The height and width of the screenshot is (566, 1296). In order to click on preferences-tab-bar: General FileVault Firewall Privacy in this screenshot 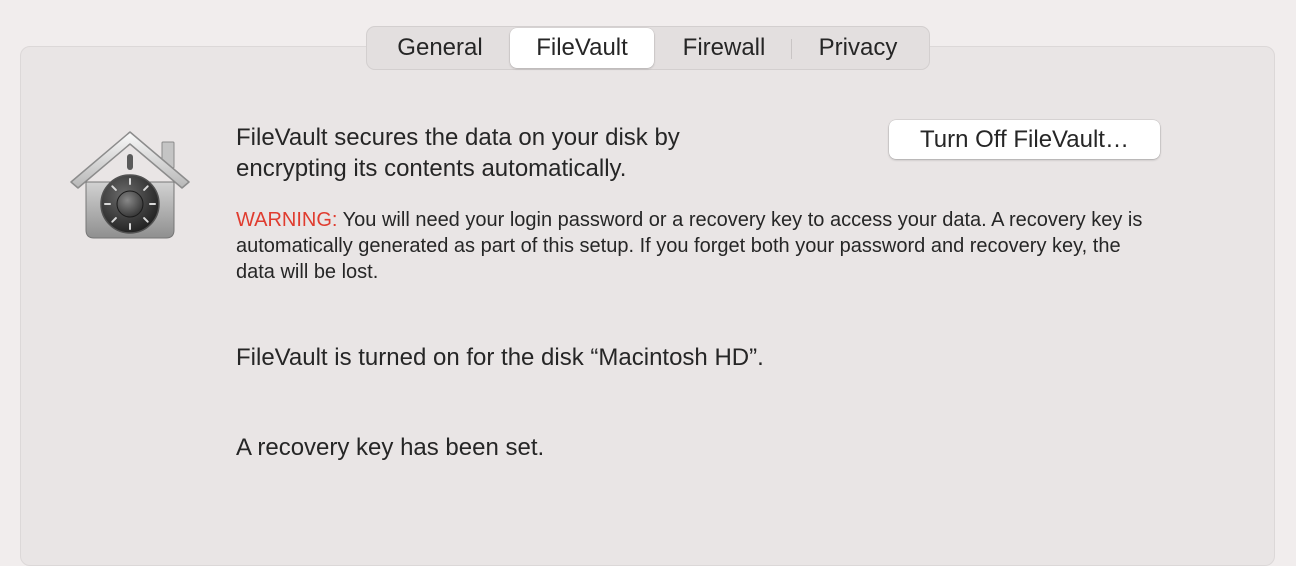, I will do `click(648, 48)`.